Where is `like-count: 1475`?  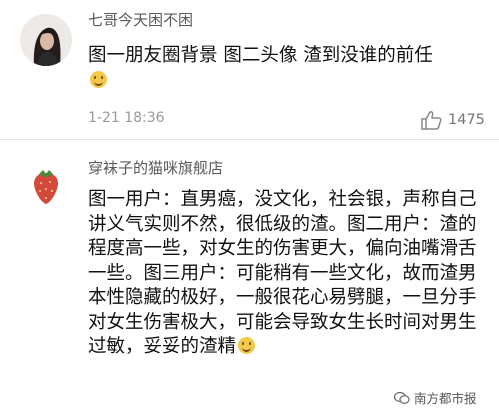 like-count: 1475 is located at coordinates (466, 120).